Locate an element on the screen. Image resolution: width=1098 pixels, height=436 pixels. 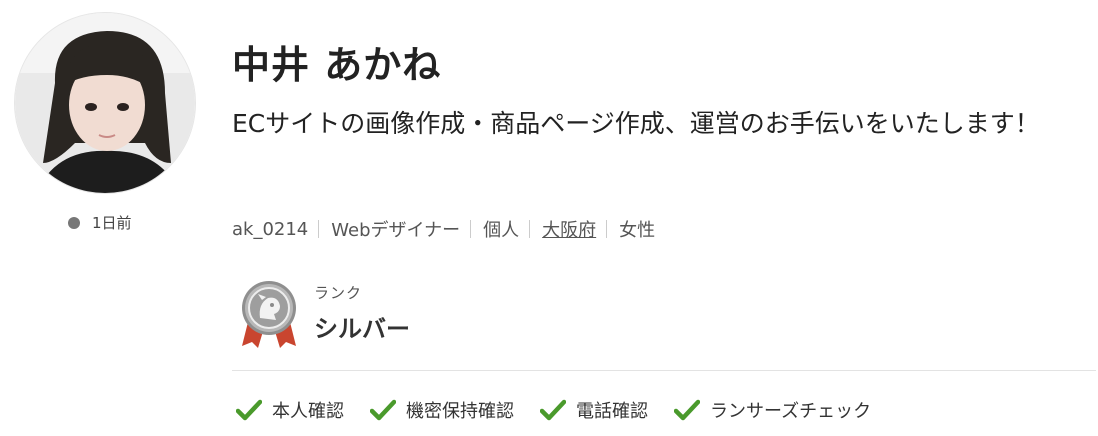
avatar-photo is located at coordinates (105, 103).